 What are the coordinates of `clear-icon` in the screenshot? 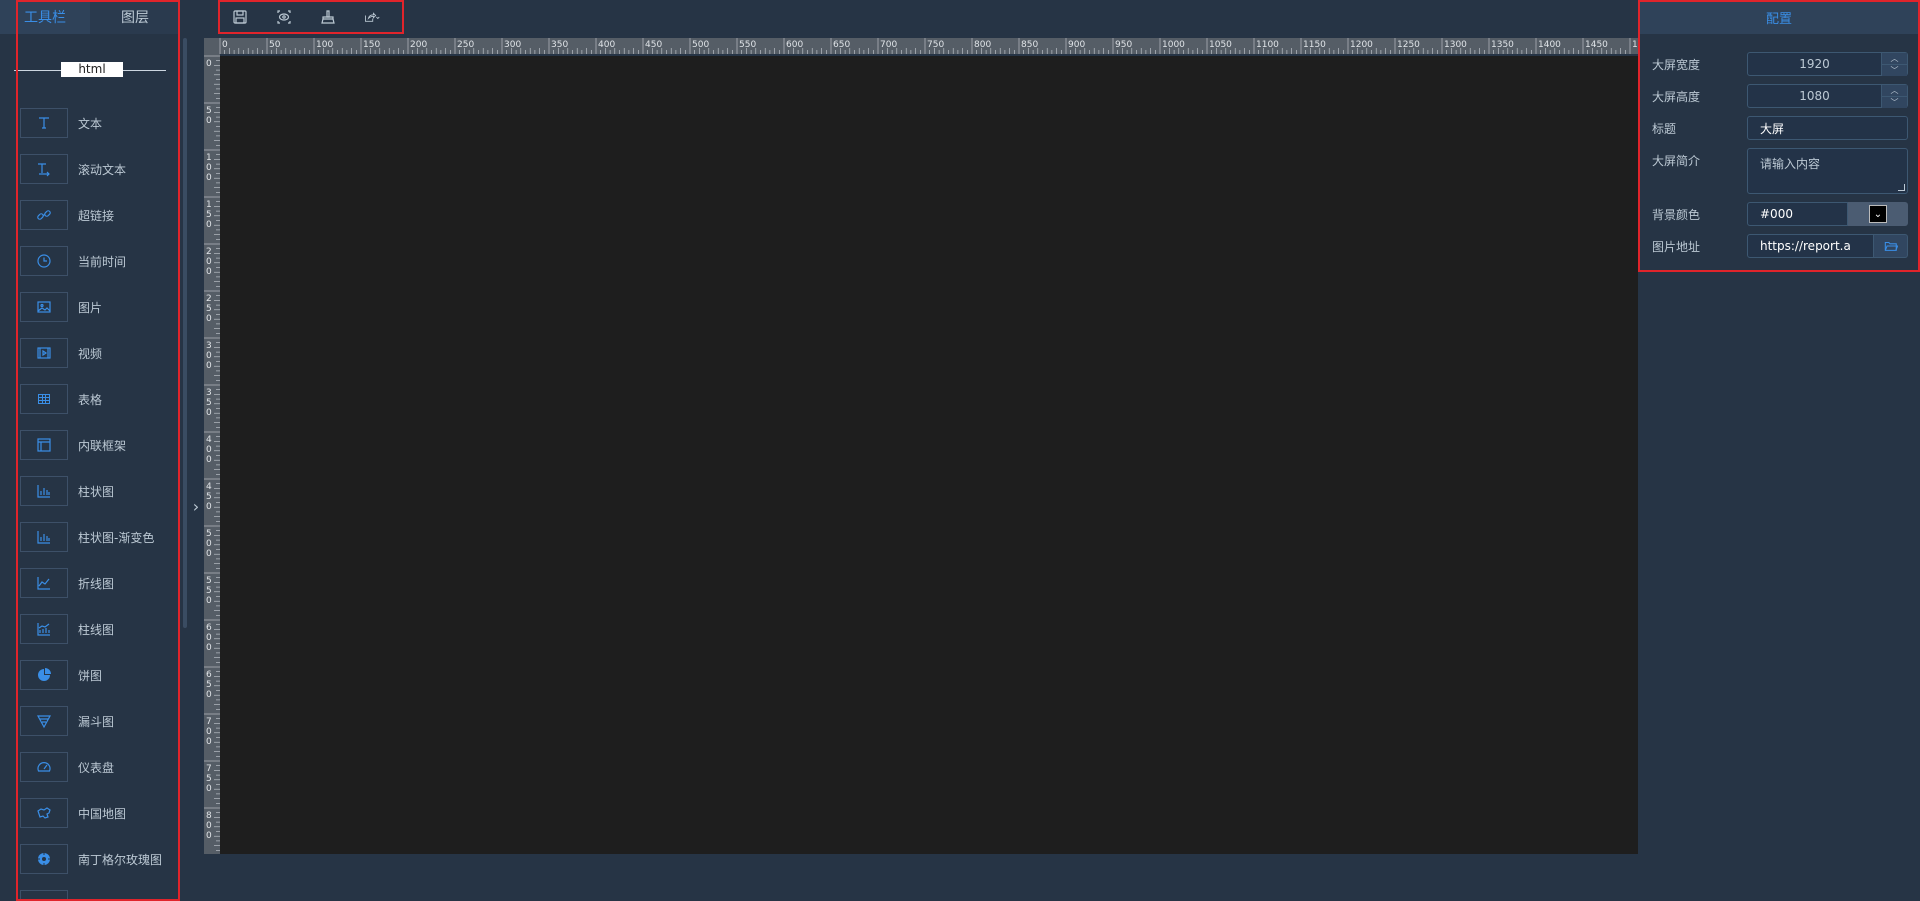 It's located at (328, 17).